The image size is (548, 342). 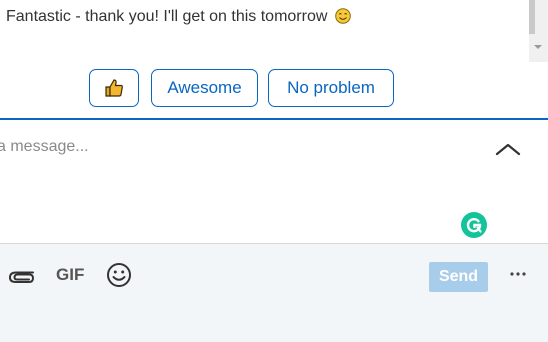 What do you see at coordinates (119, 275) in the screenshot?
I see `emoji-picker-icon` at bounding box center [119, 275].